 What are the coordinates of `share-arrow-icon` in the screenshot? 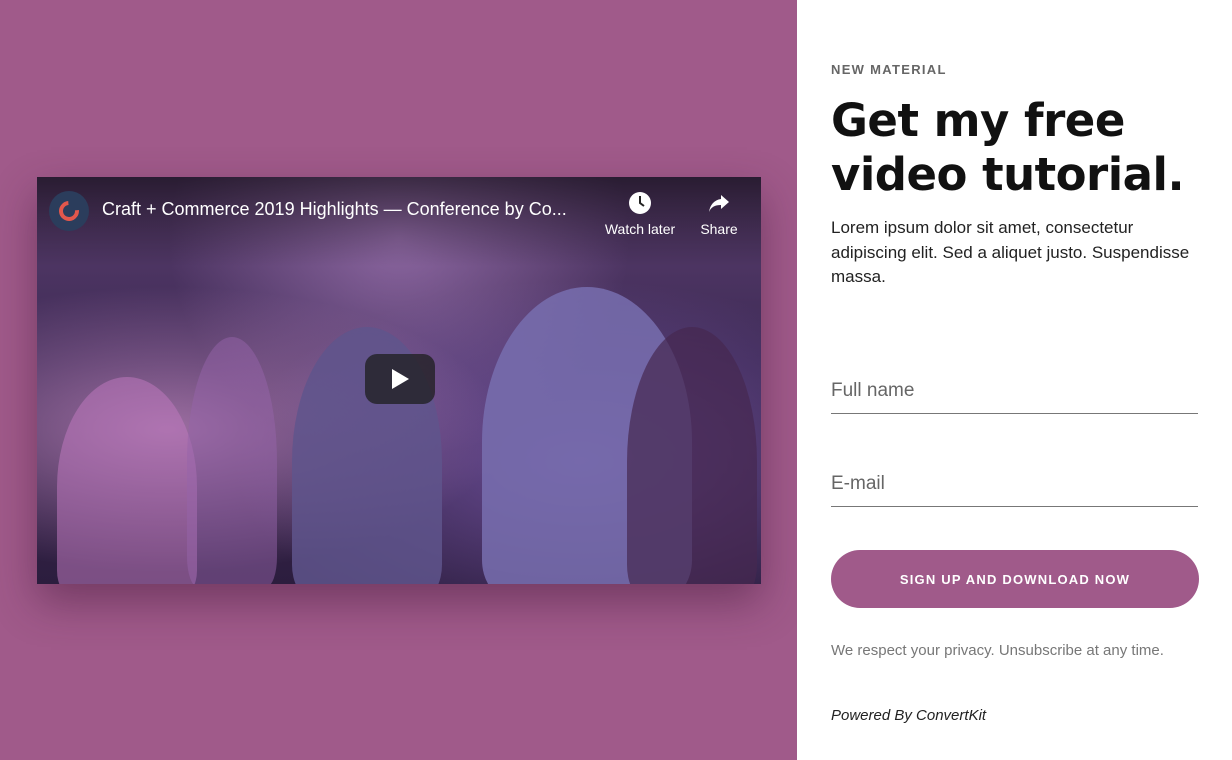 It's located at (719, 203).